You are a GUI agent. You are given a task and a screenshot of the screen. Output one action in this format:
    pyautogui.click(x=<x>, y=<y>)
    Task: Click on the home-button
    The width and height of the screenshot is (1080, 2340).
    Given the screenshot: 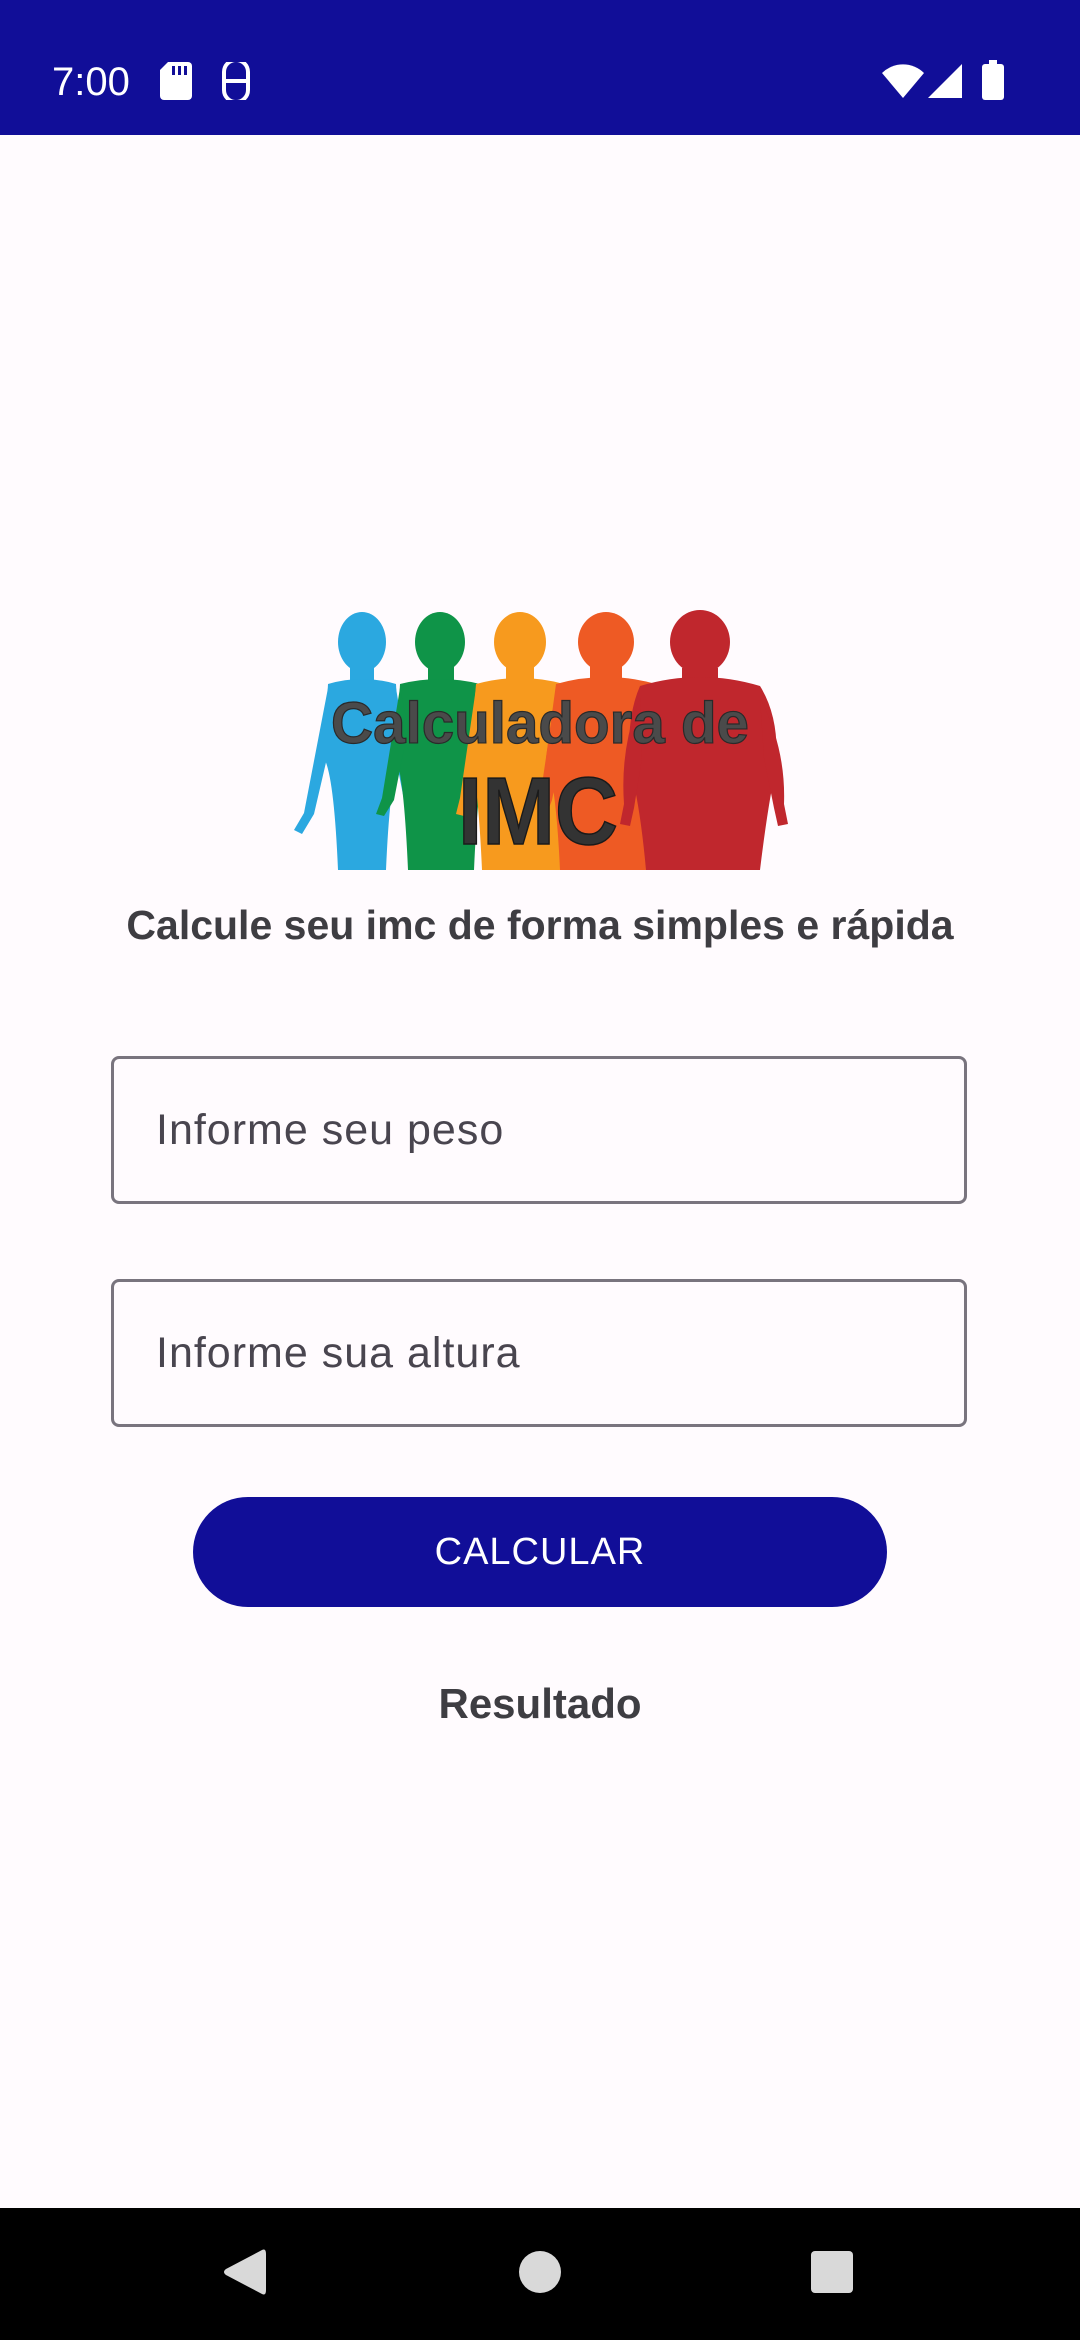 What is the action you would take?
    pyautogui.click(x=540, y=2274)
    